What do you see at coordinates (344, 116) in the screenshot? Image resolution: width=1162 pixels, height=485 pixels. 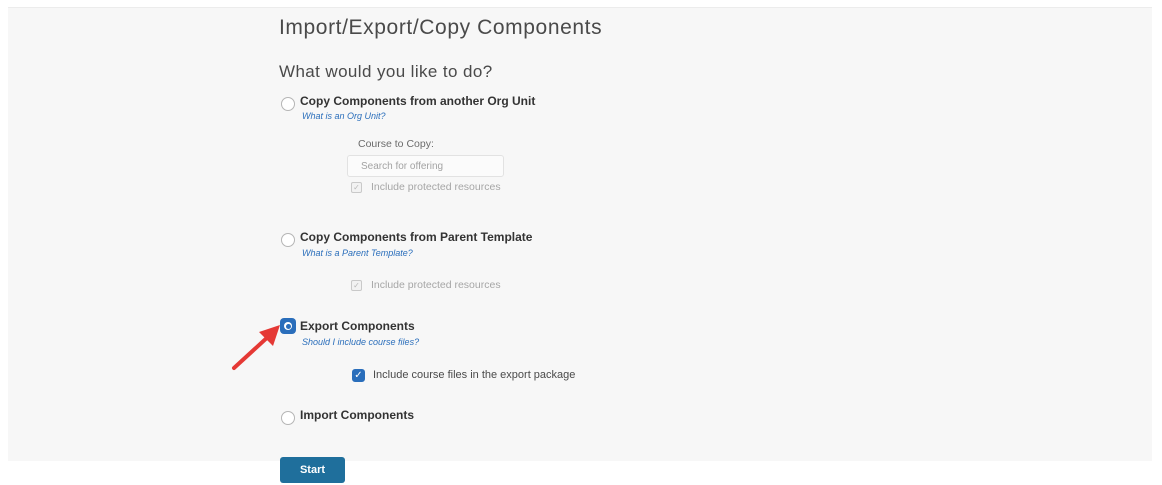 I see `help-link-org-unit: What is an Org Unit?` at bounding box center [344, 116].